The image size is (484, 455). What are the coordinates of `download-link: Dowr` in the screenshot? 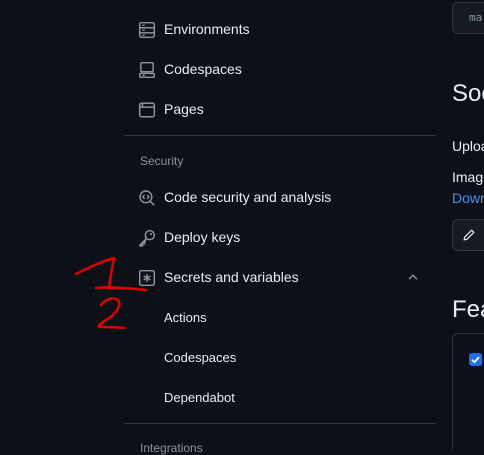 It's located at (468, 198).